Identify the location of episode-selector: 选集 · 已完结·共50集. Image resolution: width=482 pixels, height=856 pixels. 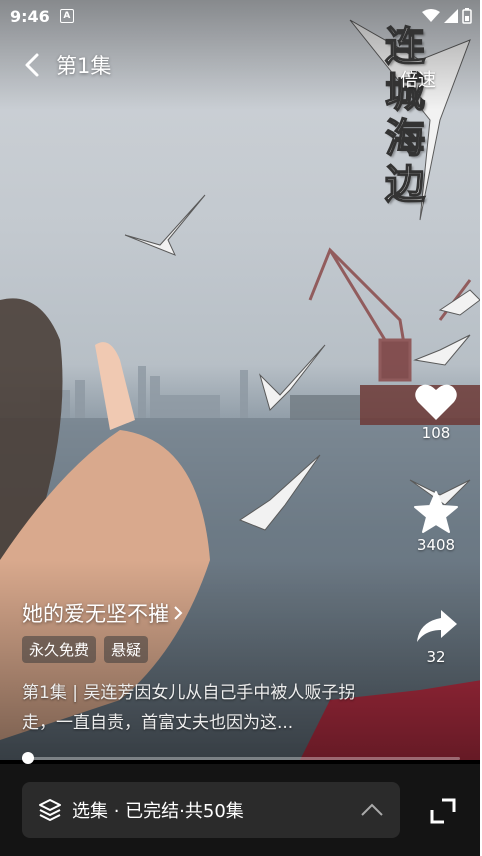
(211, 810).